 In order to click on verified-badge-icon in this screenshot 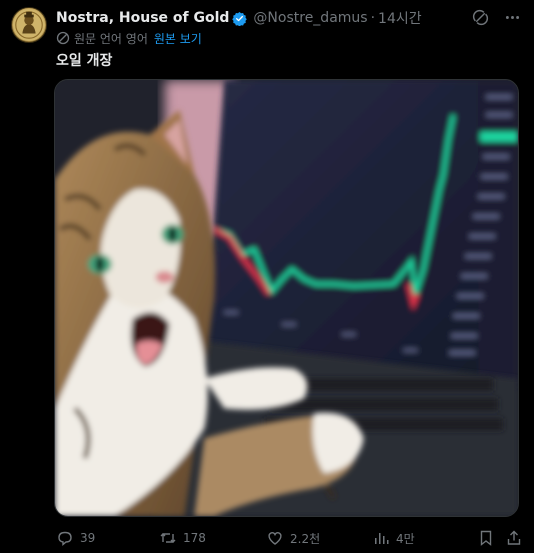, I will do `click(240, 18)`.